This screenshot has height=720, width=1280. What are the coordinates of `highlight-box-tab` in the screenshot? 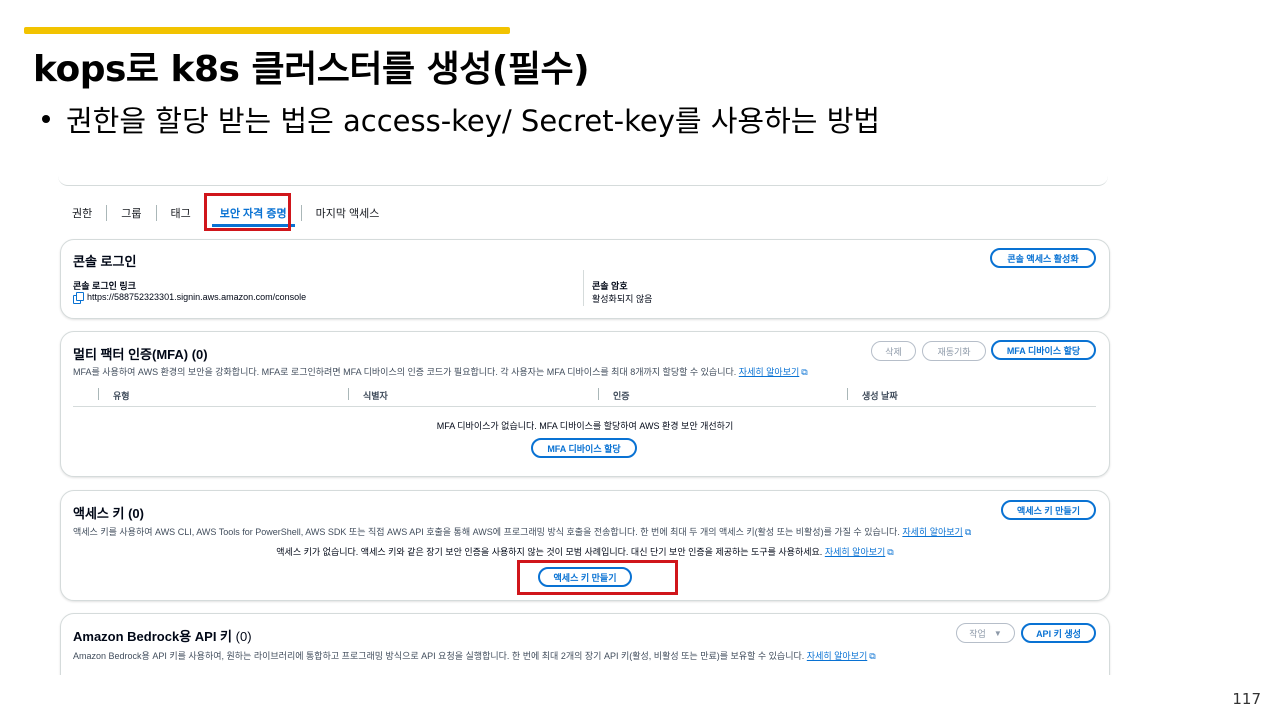 It's located at (247, 212).